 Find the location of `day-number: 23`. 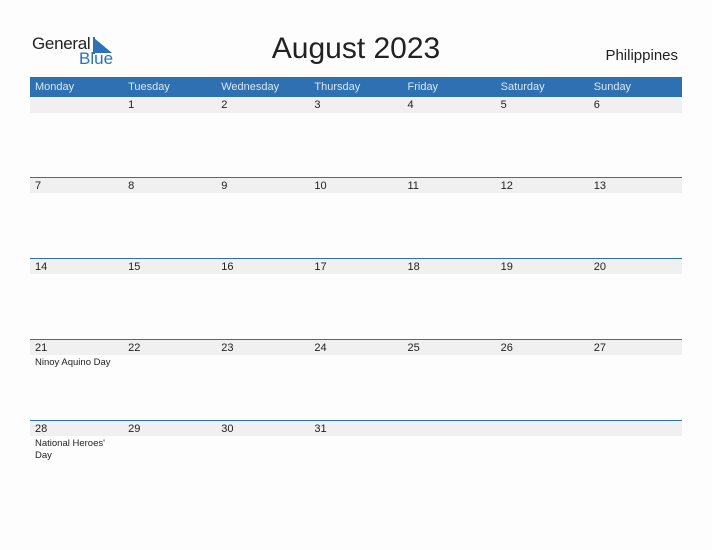

day-number: 23 is located at coordinates (227, 348).